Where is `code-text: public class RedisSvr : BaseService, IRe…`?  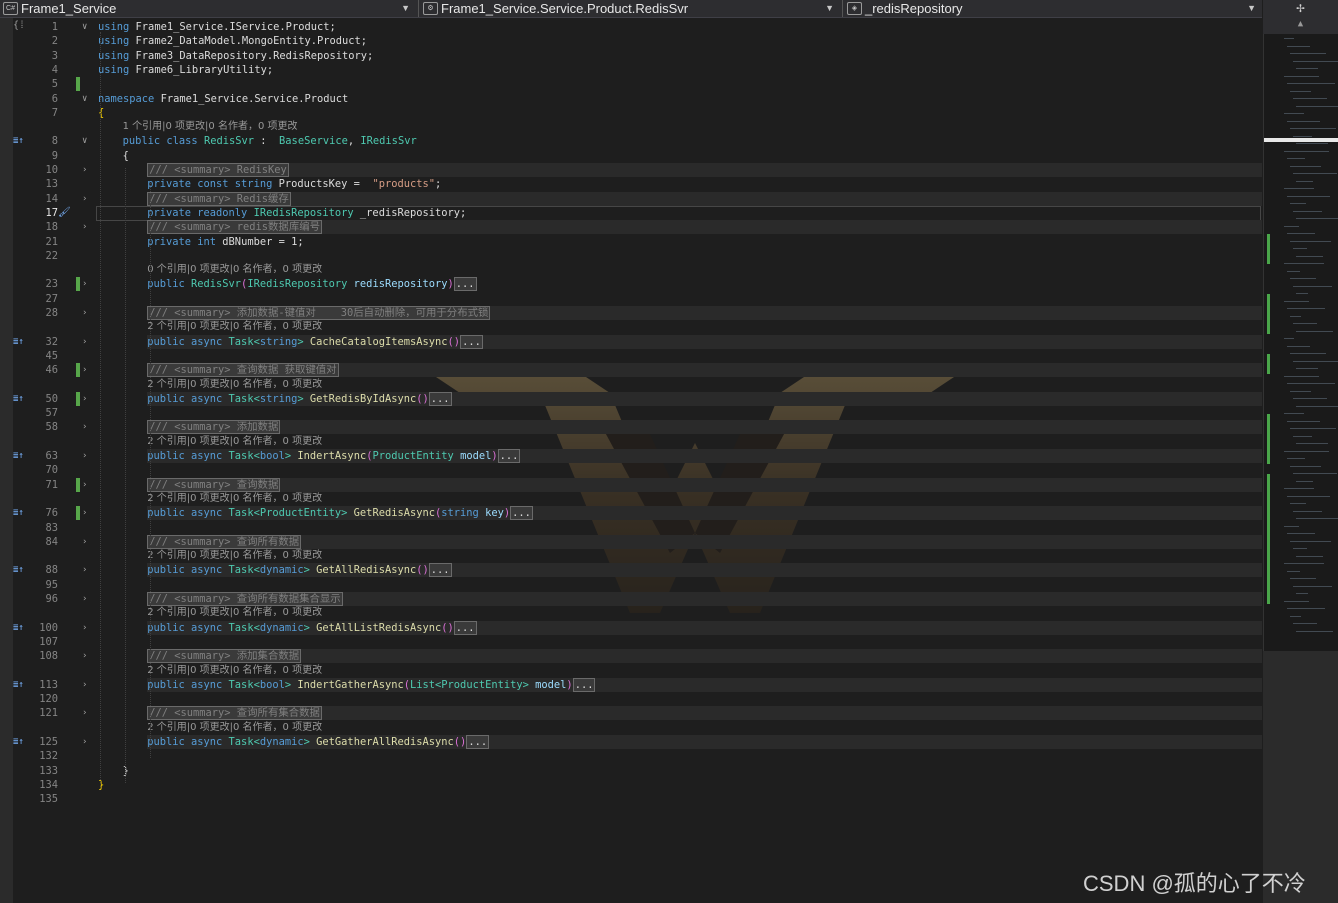 code-text: public class RedisSvr : BaseService, IRe… is located at coordinates (270, 141).